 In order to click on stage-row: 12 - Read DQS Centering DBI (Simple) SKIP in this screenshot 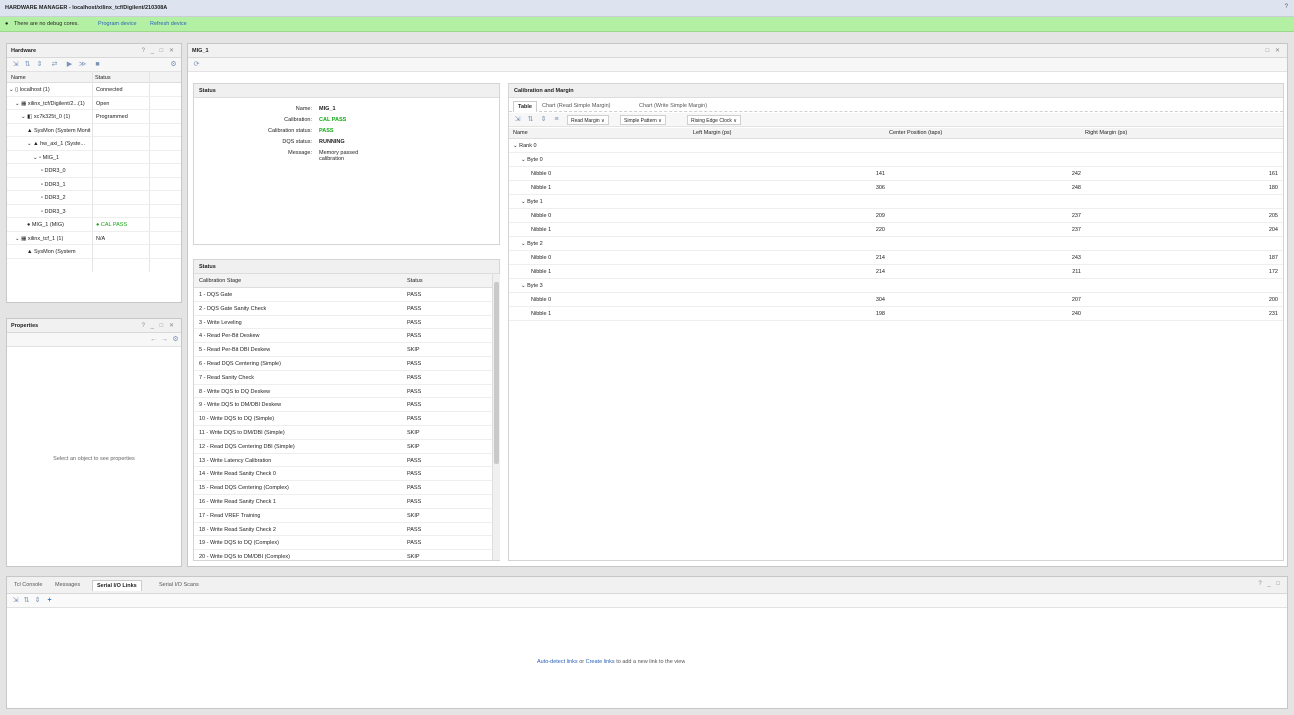, I will do `click(343, 447)`.